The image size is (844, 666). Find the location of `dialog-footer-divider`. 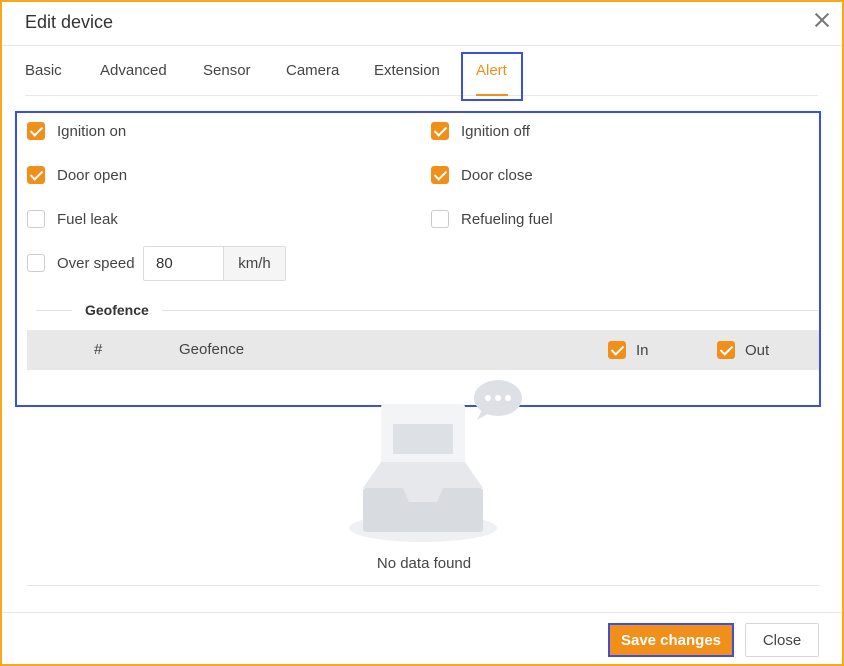

dialog-footer-divider is located at coordinates (422, 612).